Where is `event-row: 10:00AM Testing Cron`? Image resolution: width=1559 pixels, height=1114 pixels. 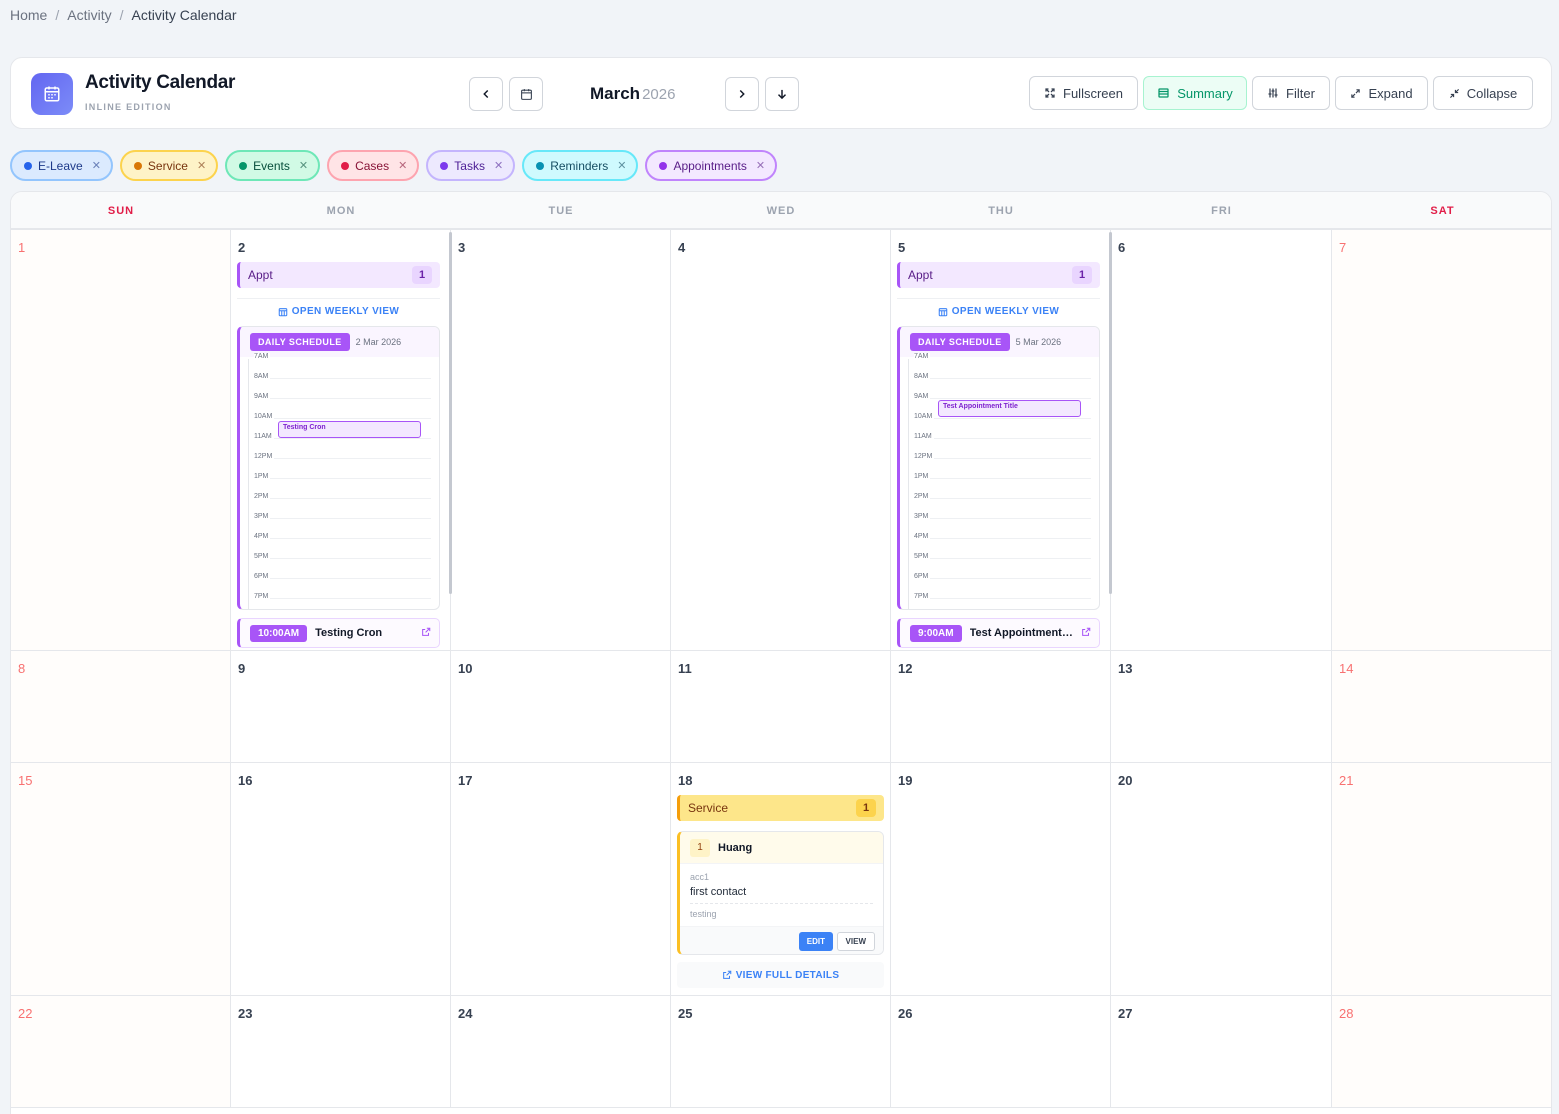 event-row: 10:00AM Testing Cron is located at coordinates (338, 633).